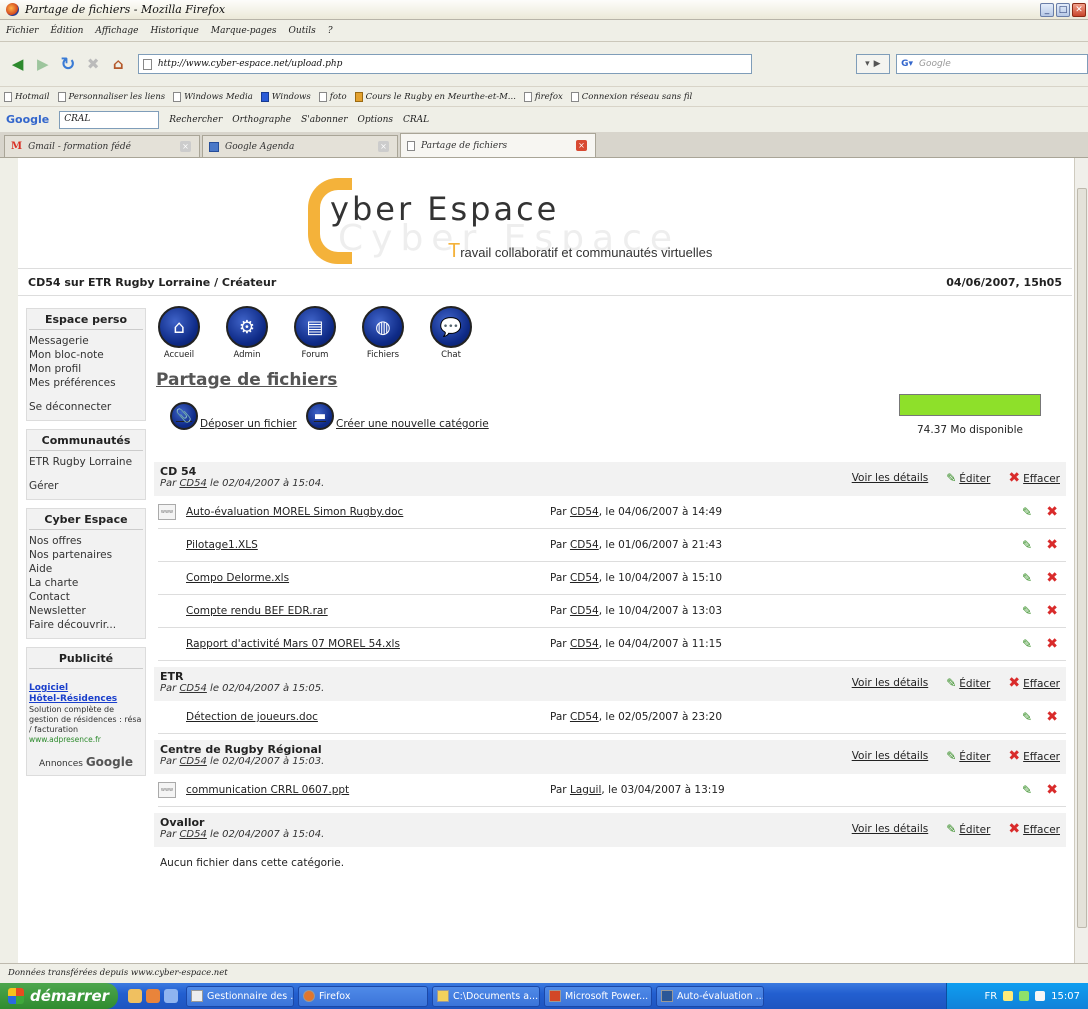 Image resolution: width=1088 pixels, height=1009 pixels. Describe the element at coordinates (86, 541) in the screenshot. I see `sidebar-item-offres: Nos offres` at that location.